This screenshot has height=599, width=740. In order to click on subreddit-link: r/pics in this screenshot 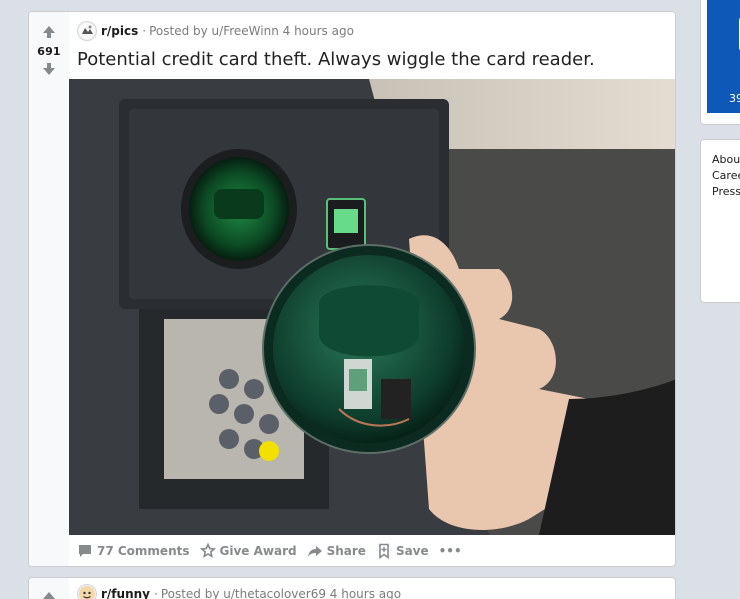, I will do `click(119, 31)`.